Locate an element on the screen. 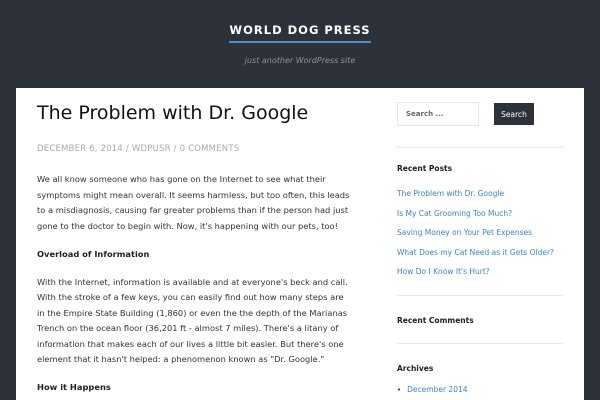  post-meta: DECEMBER 6, 2014 / WDPUSR / 0 COMMENTS is located at coordinates (138, 149).